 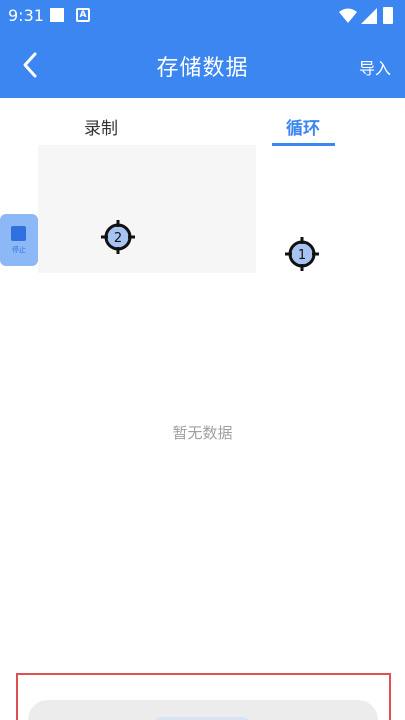 I want to click on crosshair-target-2: 2, so click(x=118, y=237).